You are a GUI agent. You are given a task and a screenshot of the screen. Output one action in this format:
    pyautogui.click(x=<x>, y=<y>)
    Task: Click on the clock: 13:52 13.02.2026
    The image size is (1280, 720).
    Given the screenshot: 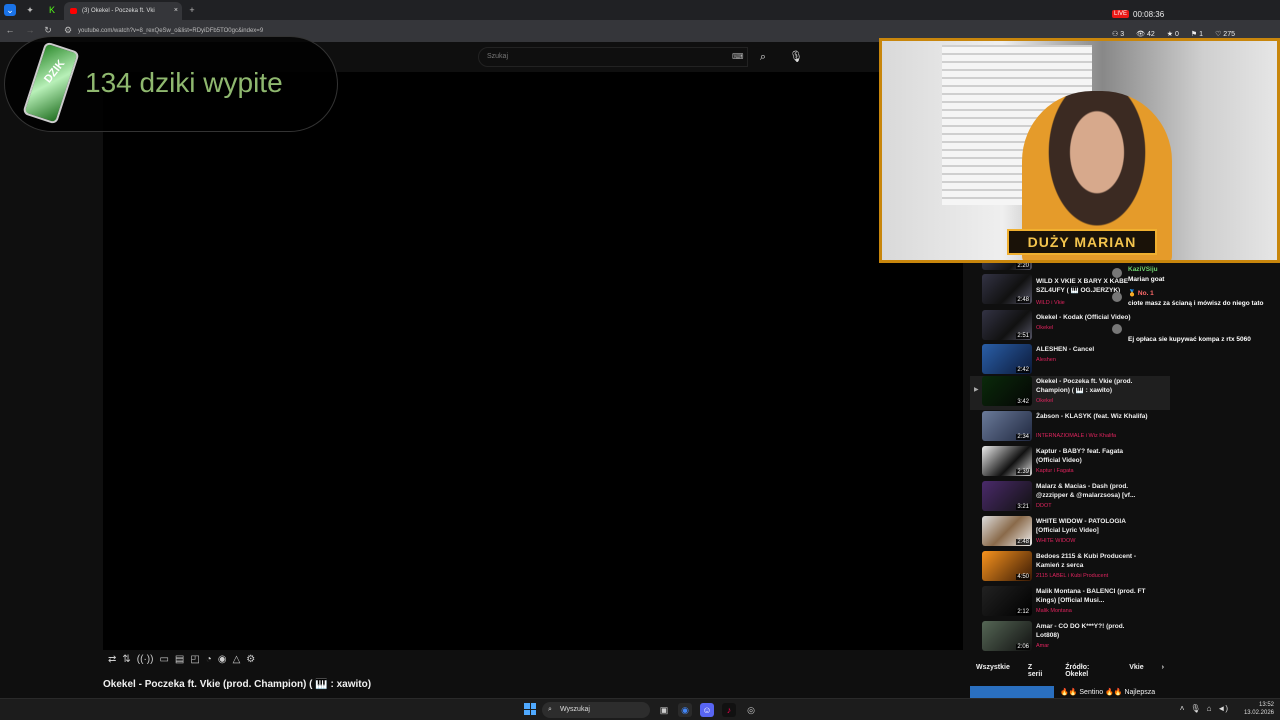 What is the action you would take?
    pyautogui.click(x=1259, y=709)
    